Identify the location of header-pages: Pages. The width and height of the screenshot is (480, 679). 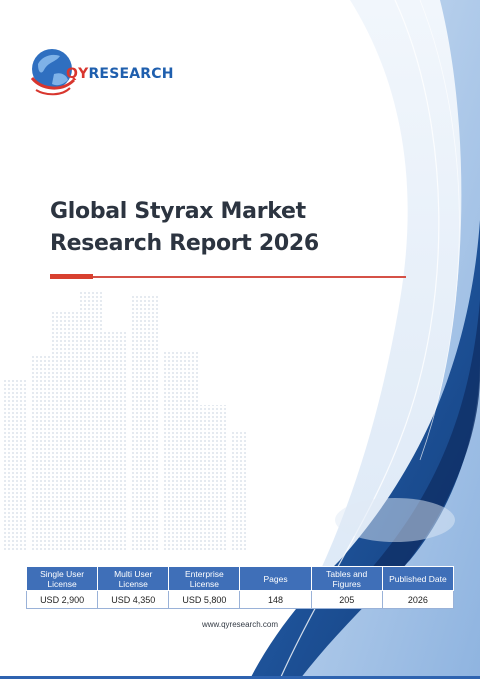
(275, 578).